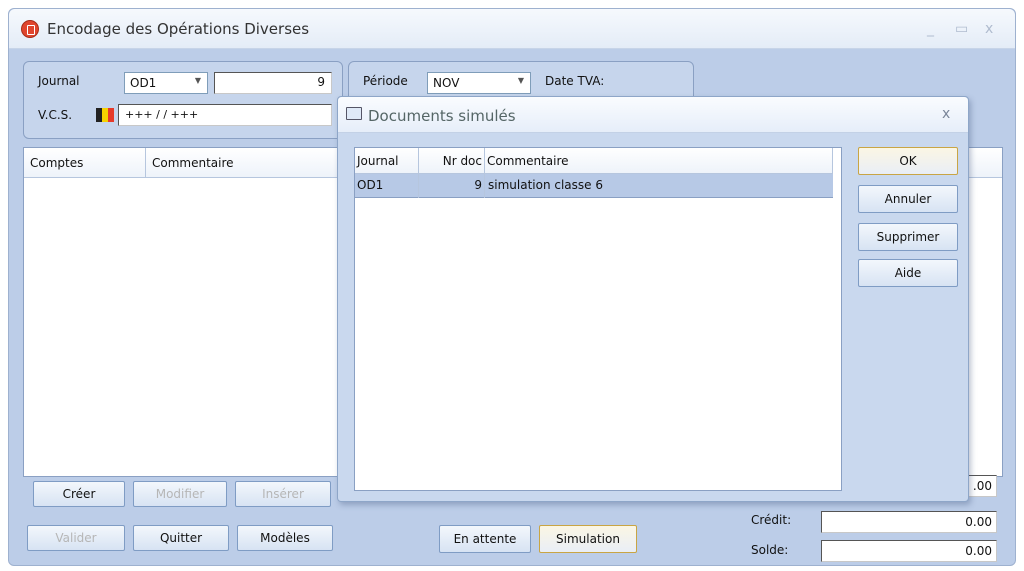  I want to click on dialog-close-icon: x, so click(946, 114).